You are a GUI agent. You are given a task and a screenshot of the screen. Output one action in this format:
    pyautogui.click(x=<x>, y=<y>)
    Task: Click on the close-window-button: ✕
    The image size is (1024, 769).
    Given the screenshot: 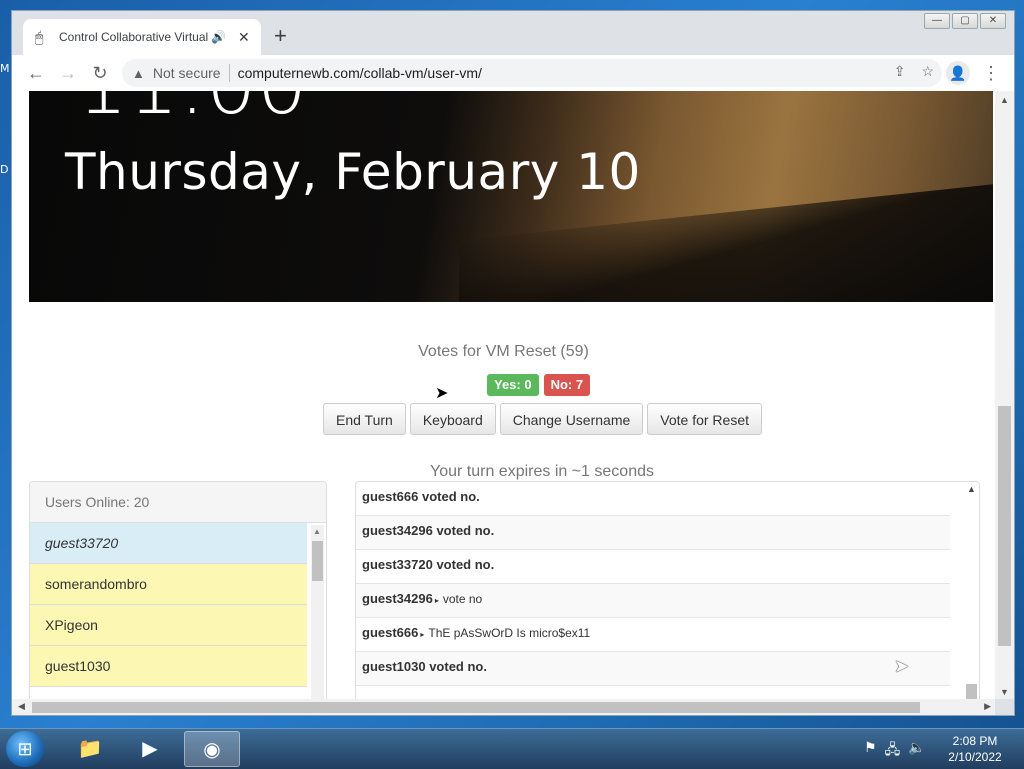 What is the action you would take?
    pyautogui.click(x=993, y=21)
    